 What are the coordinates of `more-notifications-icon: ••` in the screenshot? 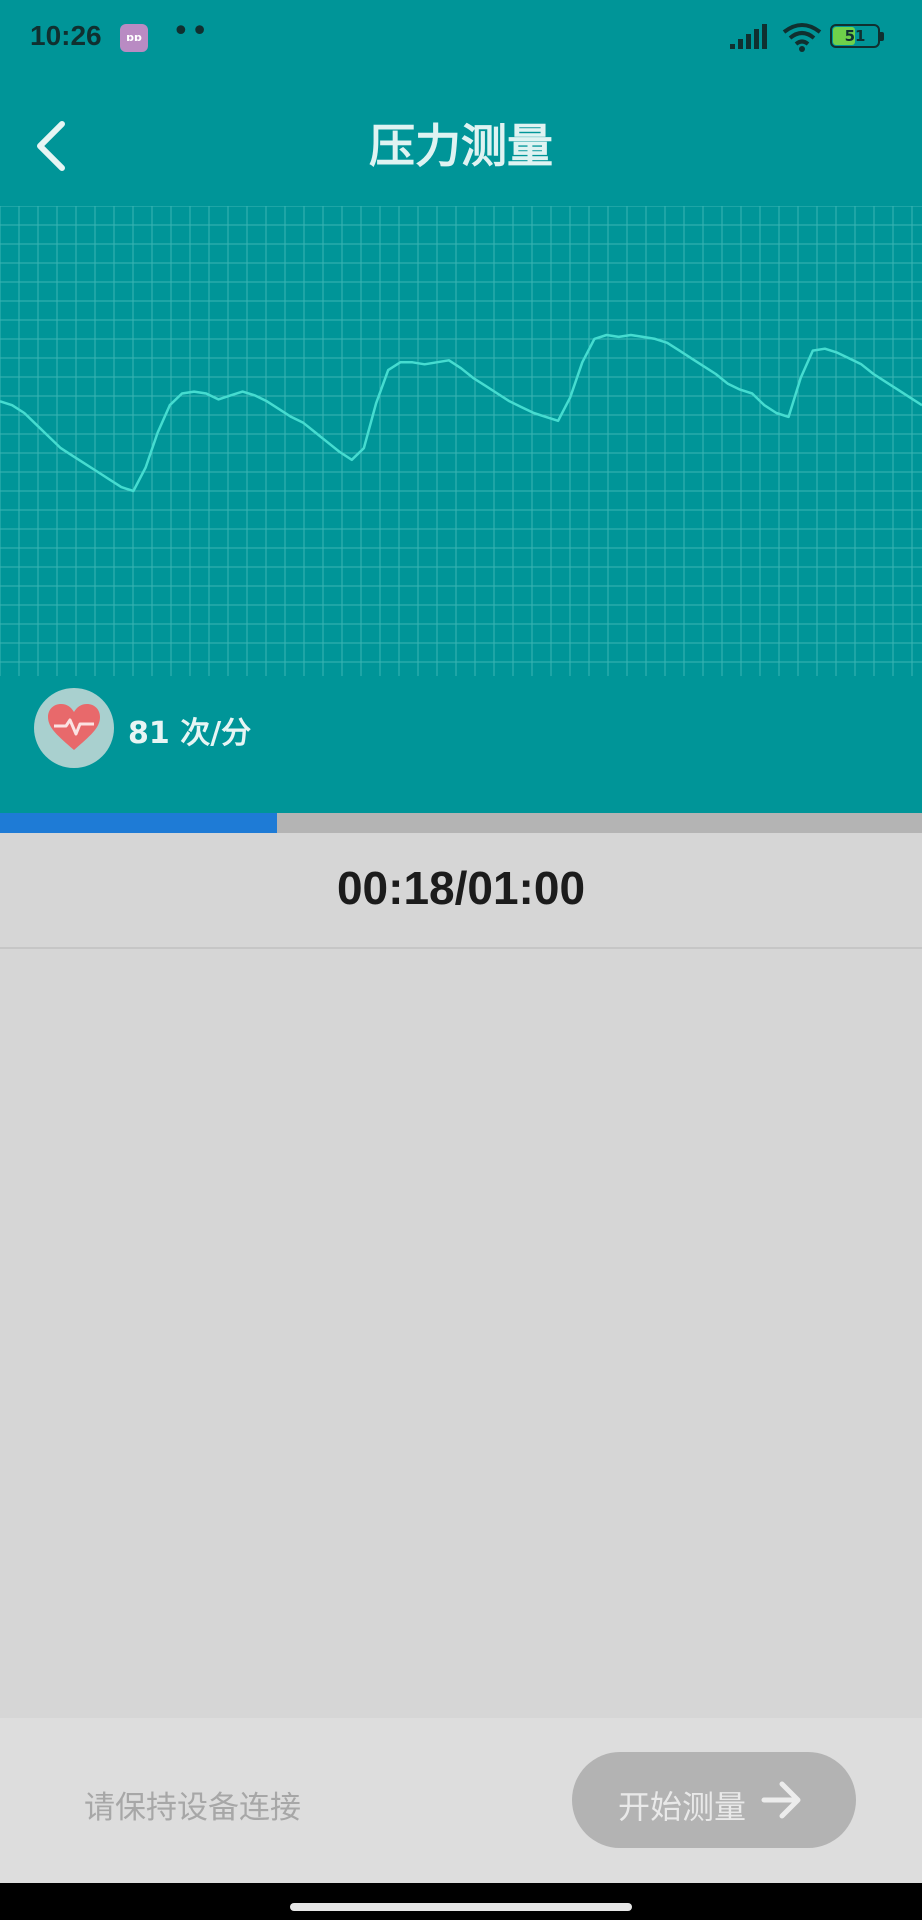 It's located at (191, 31).